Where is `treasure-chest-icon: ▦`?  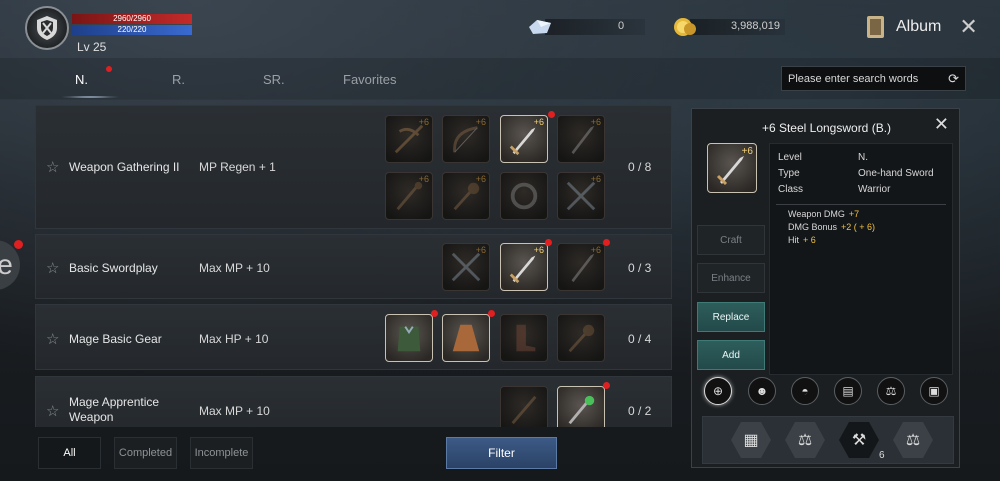 treasure-chest-icon: ▦ is located at coordinates (751, 440).